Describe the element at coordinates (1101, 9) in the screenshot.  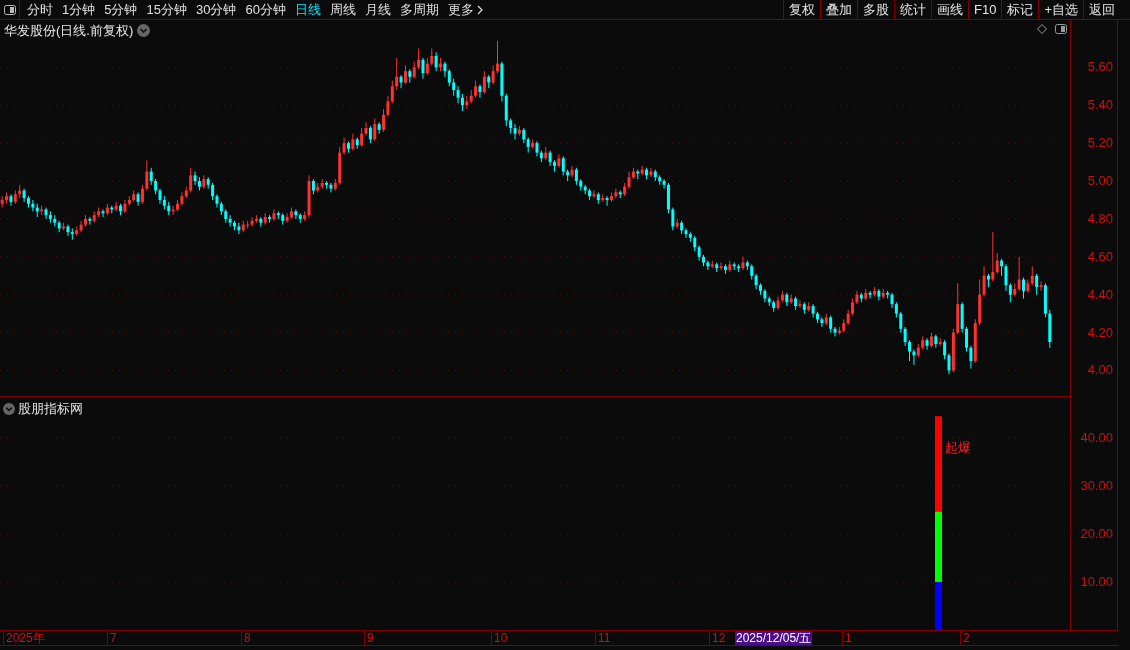
I see `toolbar-button: 返回` at that location.